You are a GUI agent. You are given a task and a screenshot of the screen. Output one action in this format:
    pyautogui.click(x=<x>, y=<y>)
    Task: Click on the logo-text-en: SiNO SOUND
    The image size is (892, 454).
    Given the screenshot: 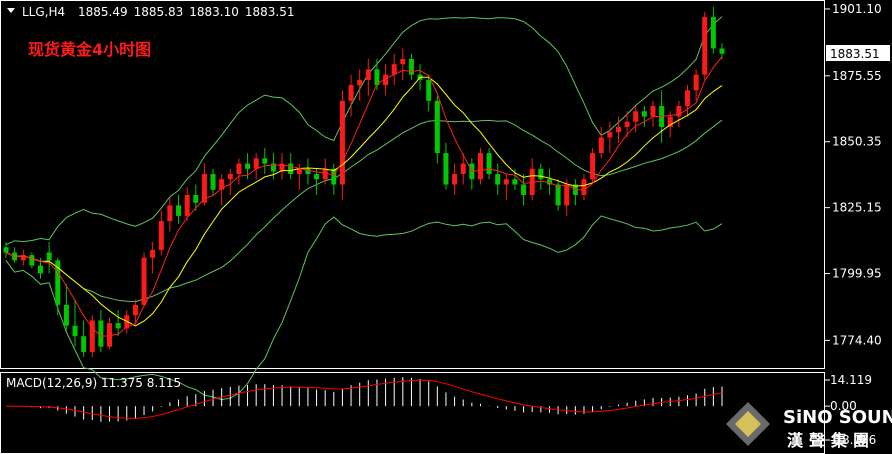 What is the action you would take?
    pyautogui.click(x=837, y=417)
    